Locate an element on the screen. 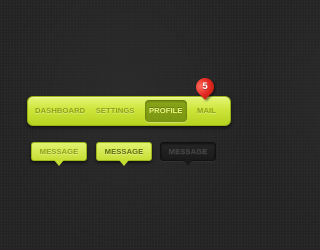  mail-badge-count: 5 is located at coordinates (205, 86).